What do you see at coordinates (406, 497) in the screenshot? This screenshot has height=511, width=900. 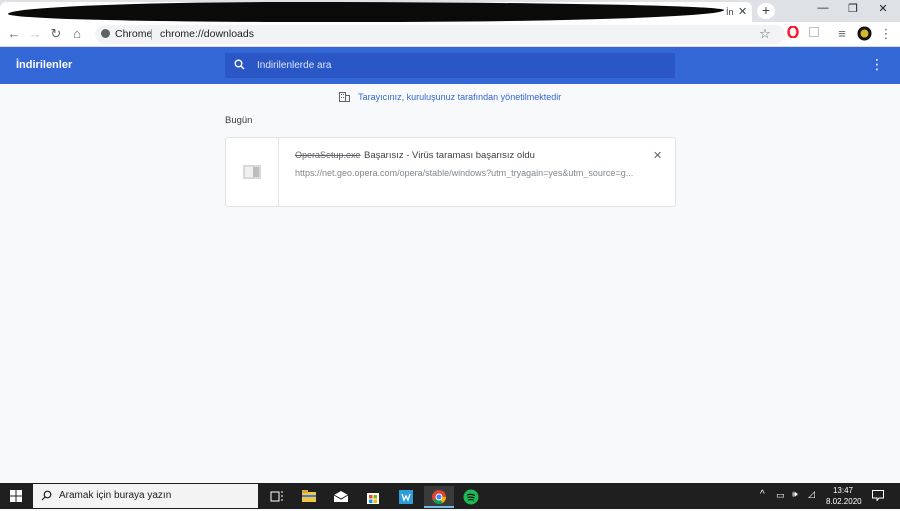 I see `app-icon` at bounding box center [406, 497].